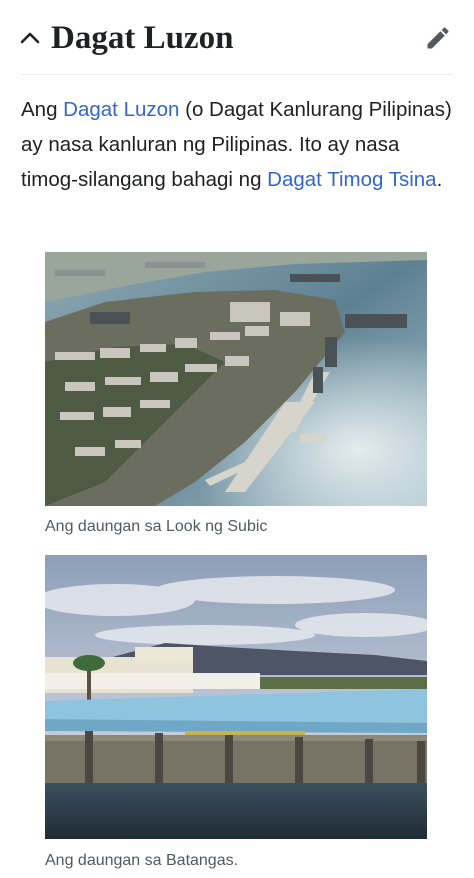 This screenshot has width=474, height=878. What do you see at coordinates (142, 860) in the screenshot?
I see `figure-caption: Ang daungan sa Batangas.` at bounding box center [142, 860].